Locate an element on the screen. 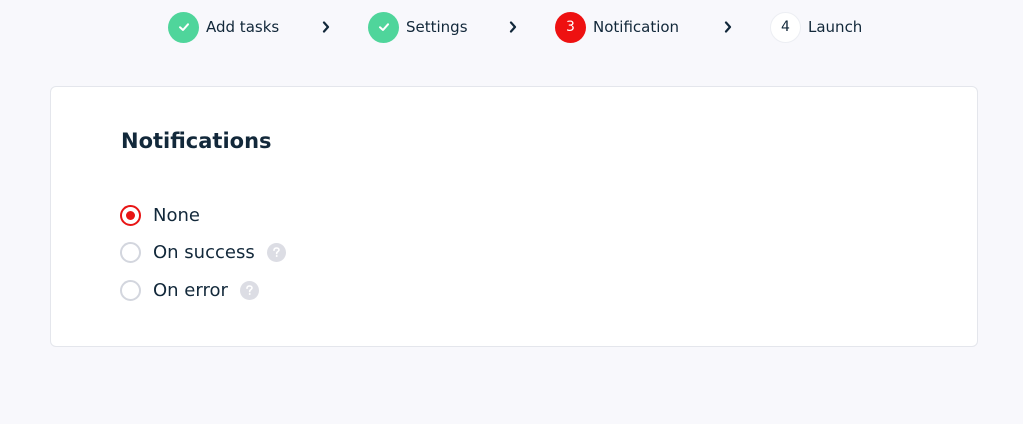 Image resolution: width=1023 pixels, height=424 pixels. step-add-tasks: Add tasks is located at coordinates (223, 27).